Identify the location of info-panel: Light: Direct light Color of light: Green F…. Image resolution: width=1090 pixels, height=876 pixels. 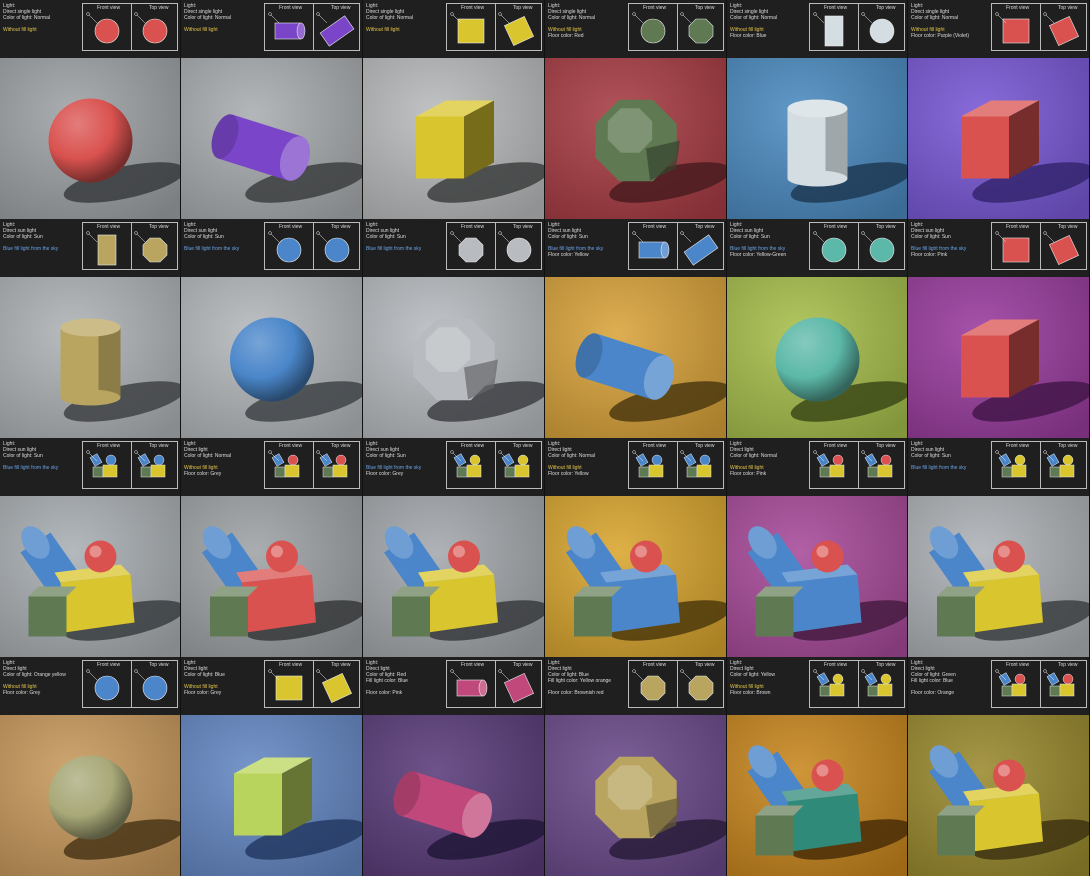
(999, 686).